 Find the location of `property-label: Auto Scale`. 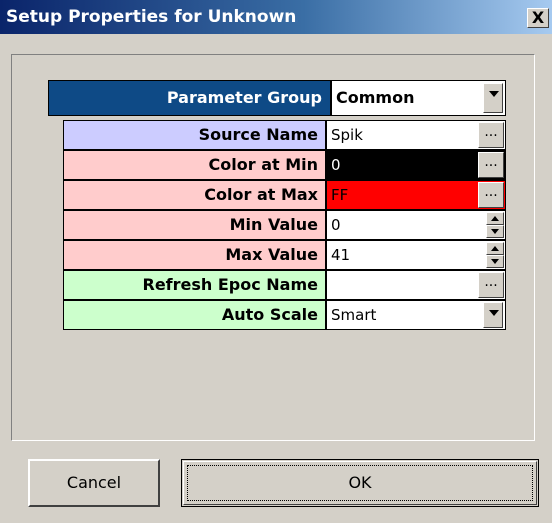

property-label: Auto Scale is located at coordinates (194, 315).